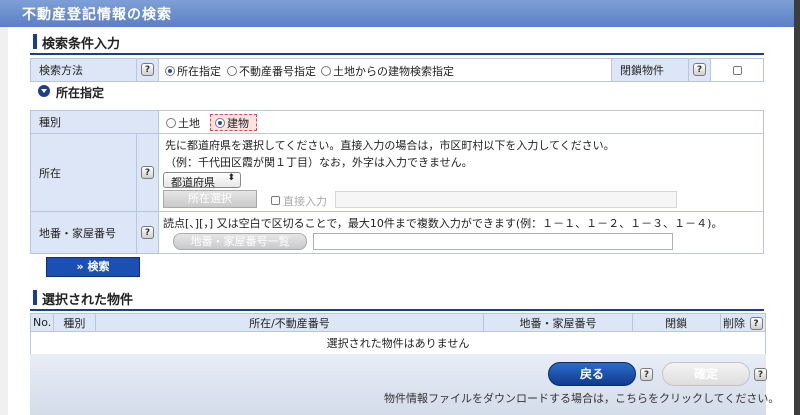 The height and width of the screenshot is (415, 800). I want to click on table-header-row: No. 種別 所在/不動産番号 地番・家屋番号 閉鎖 削除 ?, so click(398, 322).